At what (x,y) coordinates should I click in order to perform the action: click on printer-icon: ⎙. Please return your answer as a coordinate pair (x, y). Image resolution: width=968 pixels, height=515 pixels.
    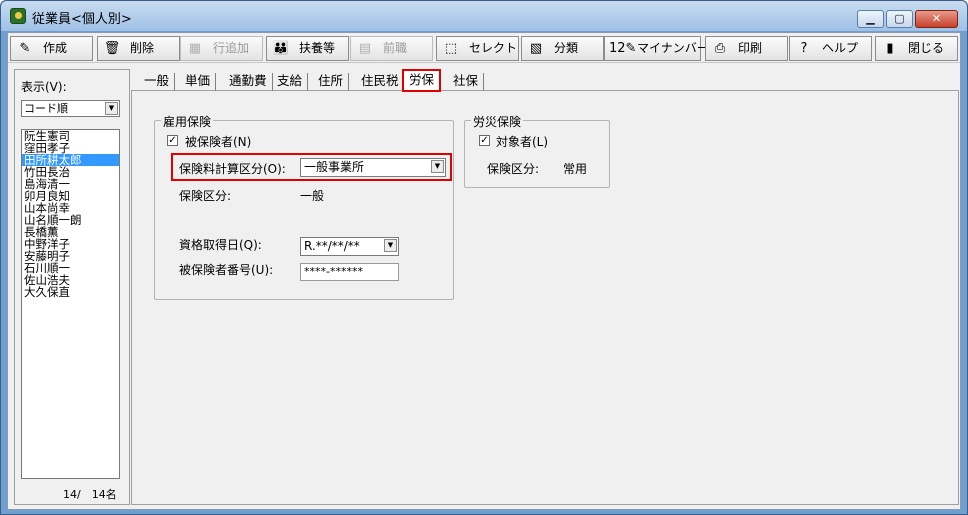
    Looking at the image, I should click on (720, 48).